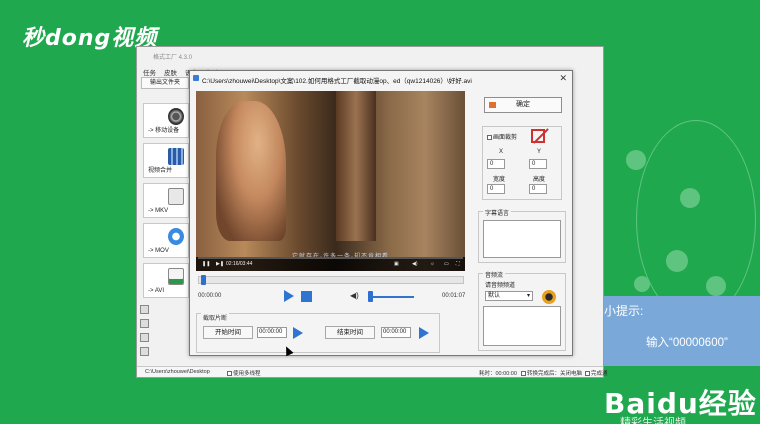 This screenshot has width=760, height=424. Describe the element at coordinates (318, 333) in the screenshot. I see `clip-segment-group: 截取片断 开始时间 00:00:00 结束时间 00:00:00` at that location.